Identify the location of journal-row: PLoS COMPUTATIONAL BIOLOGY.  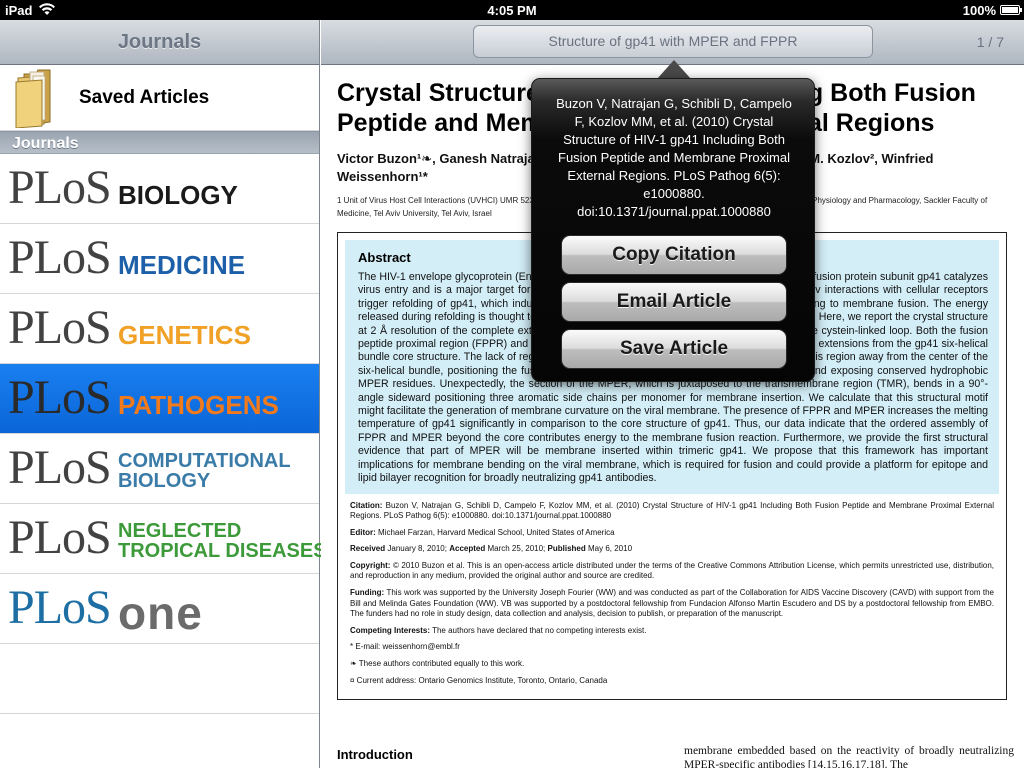
(159, 469).